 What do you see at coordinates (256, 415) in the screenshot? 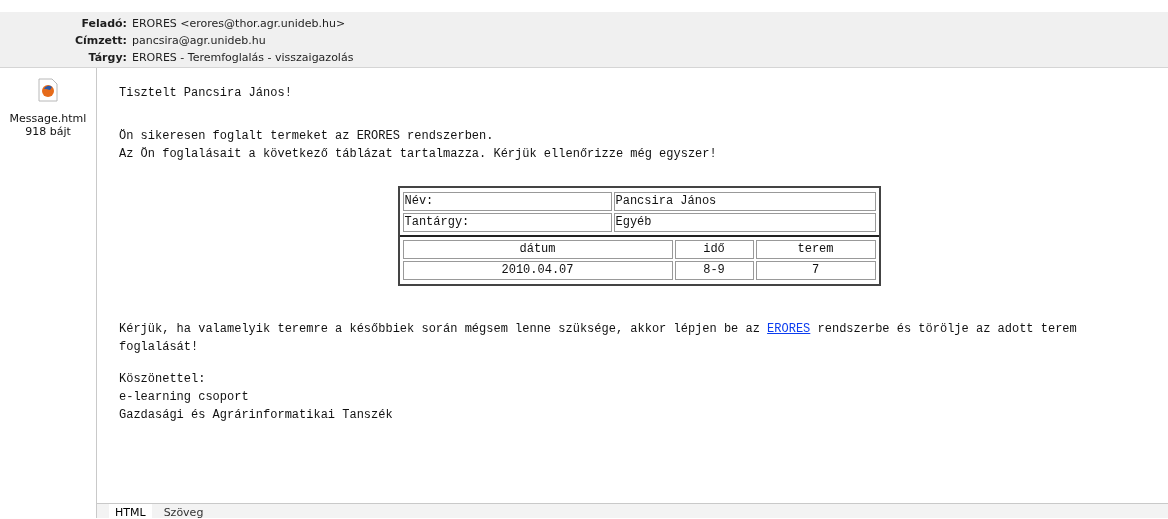
I see `signature-text: Gazdasági és Agrárinformatikai Tanszék` at bounding box center [256, 415].